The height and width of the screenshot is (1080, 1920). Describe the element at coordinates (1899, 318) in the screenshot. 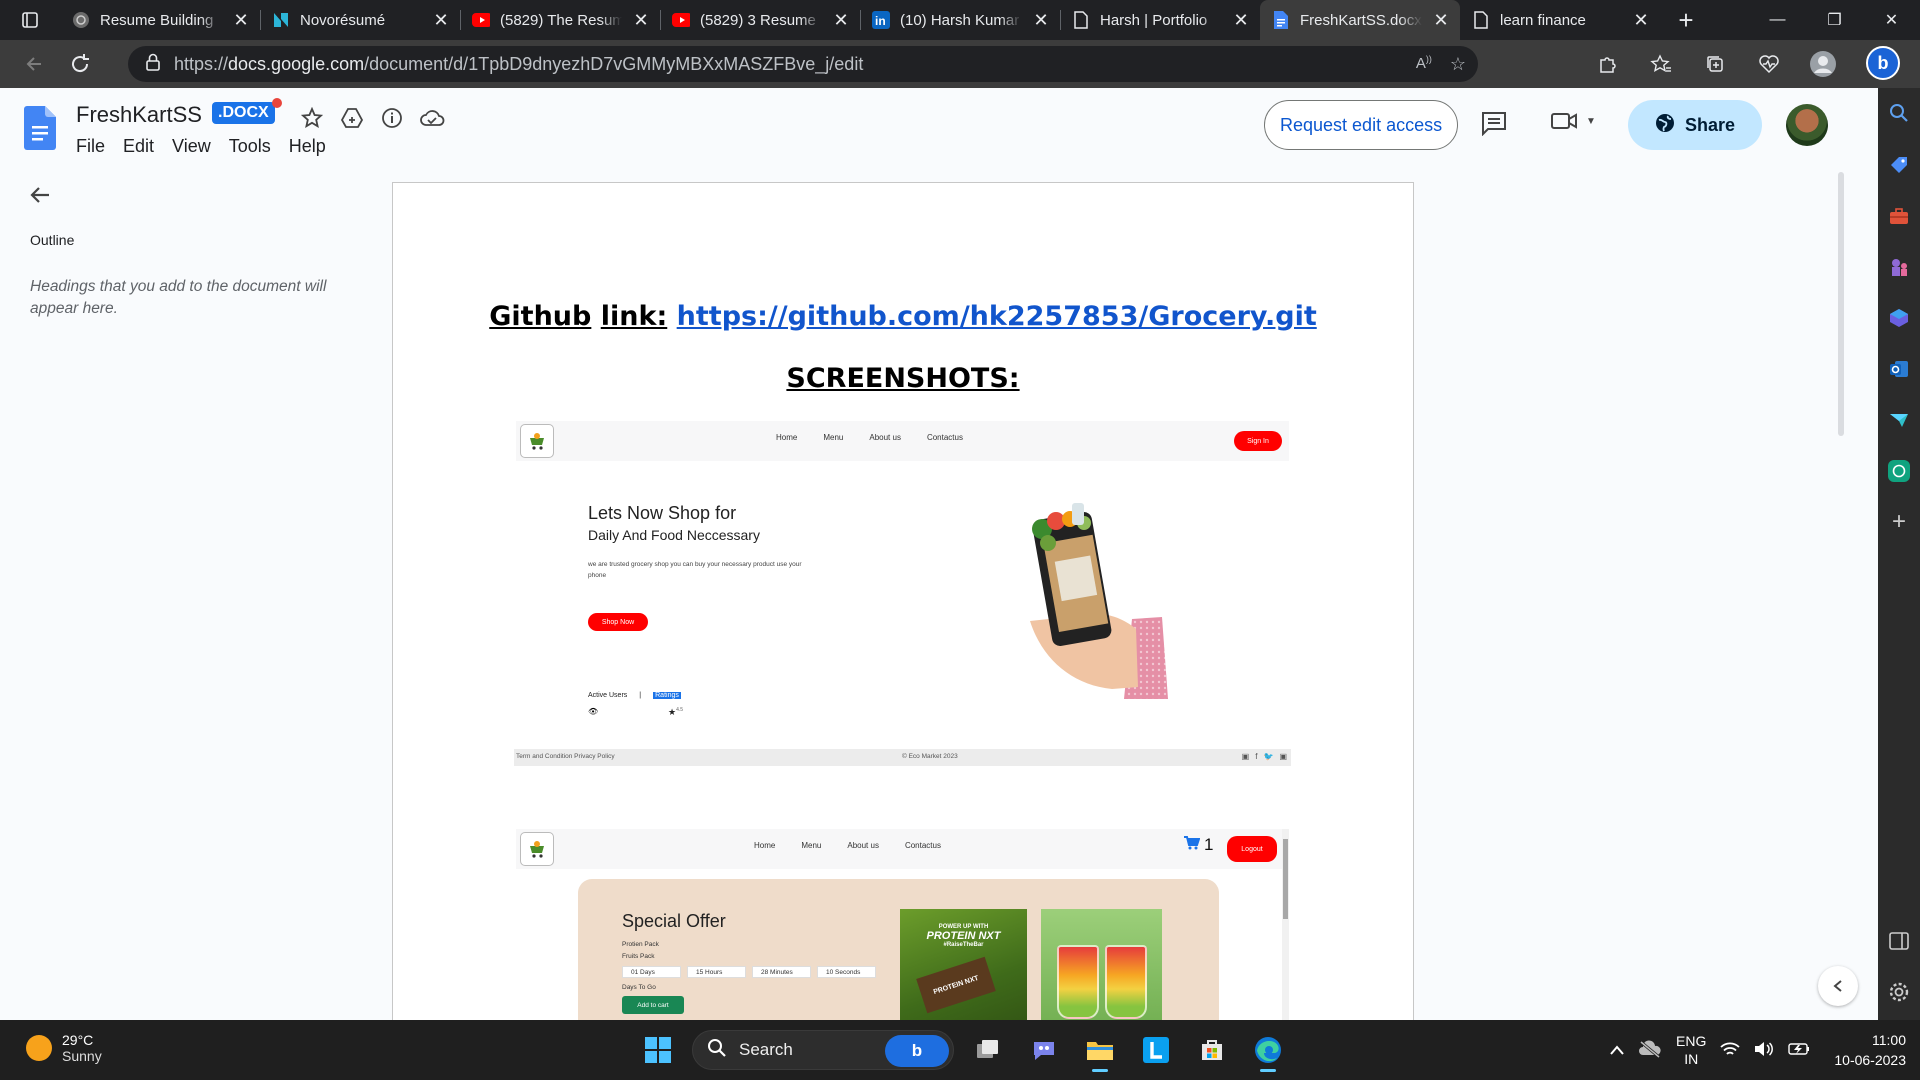

I see `microsoft-365-icon` at that location.